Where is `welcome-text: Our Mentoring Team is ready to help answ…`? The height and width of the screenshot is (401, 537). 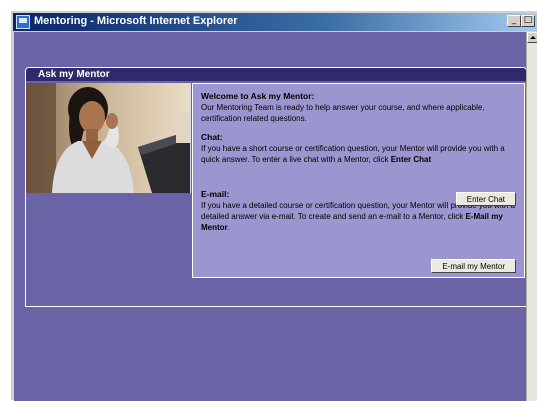
welcome-text: Our Mentoring Team is ready to help answ… is located at coordinates (343, 113).